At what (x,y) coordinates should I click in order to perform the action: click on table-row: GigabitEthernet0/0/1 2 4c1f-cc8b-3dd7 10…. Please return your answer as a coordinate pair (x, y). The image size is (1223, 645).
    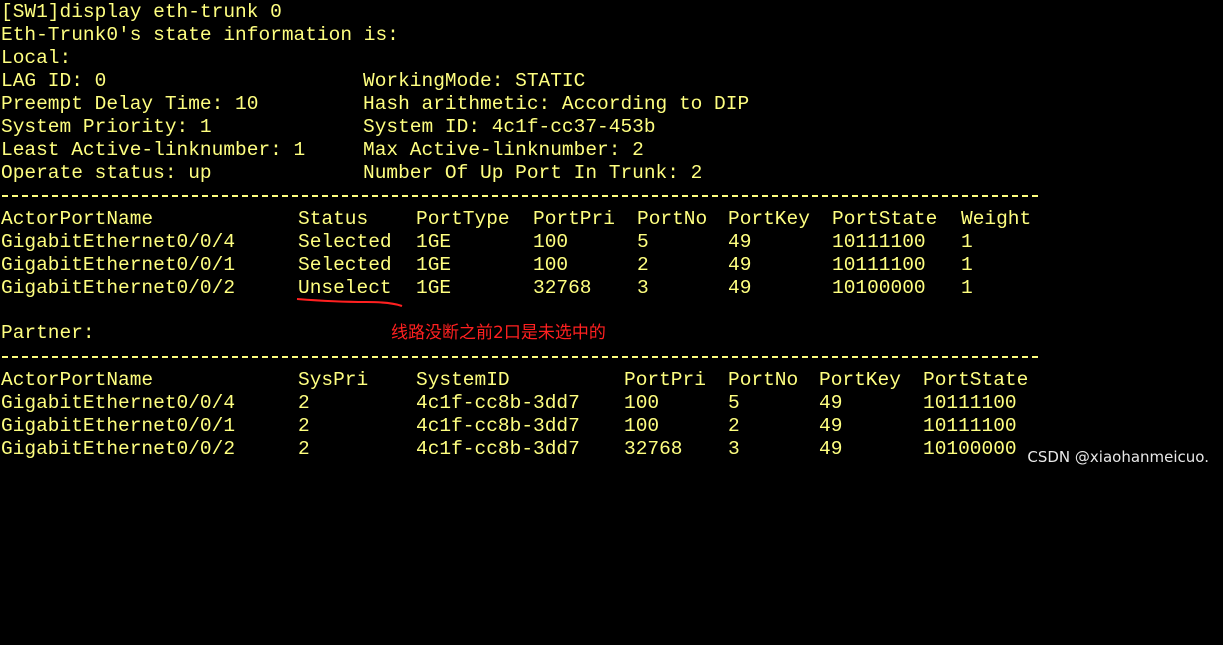
    Looking at the image, I should click on (551, 426).